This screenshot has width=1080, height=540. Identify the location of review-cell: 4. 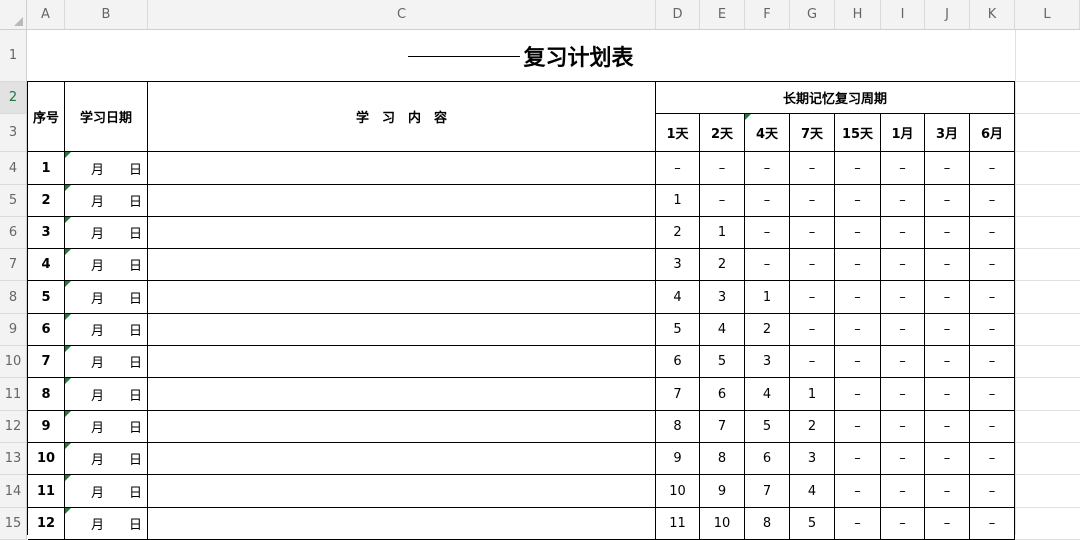
(812, 491).